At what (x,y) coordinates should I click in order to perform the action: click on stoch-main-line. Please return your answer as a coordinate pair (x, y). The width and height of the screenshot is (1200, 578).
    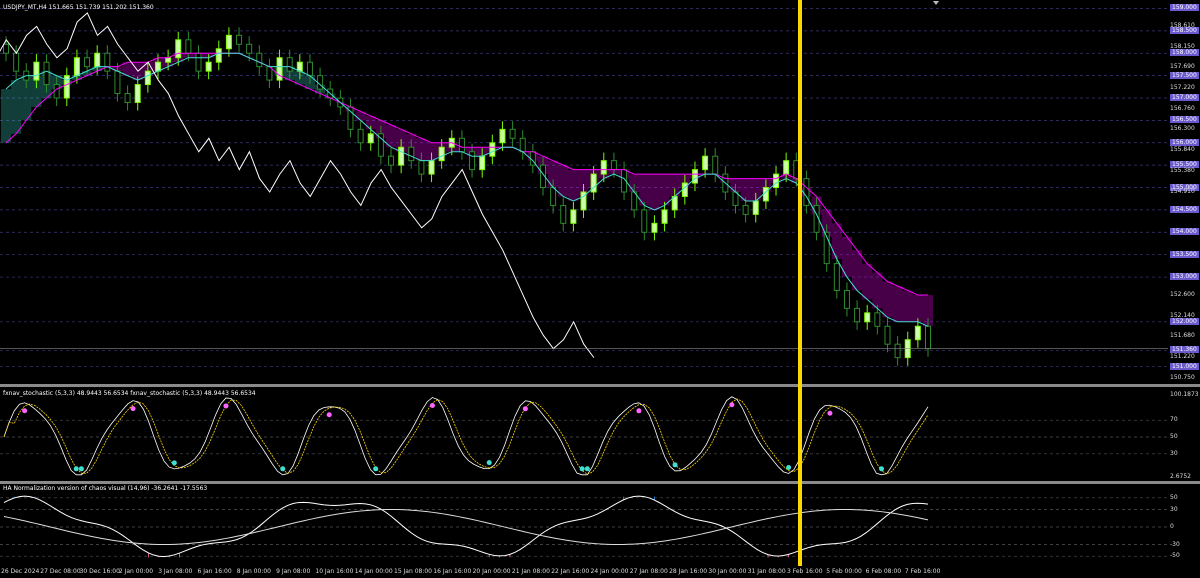
    Looking at the image, I should click on (466, 436).